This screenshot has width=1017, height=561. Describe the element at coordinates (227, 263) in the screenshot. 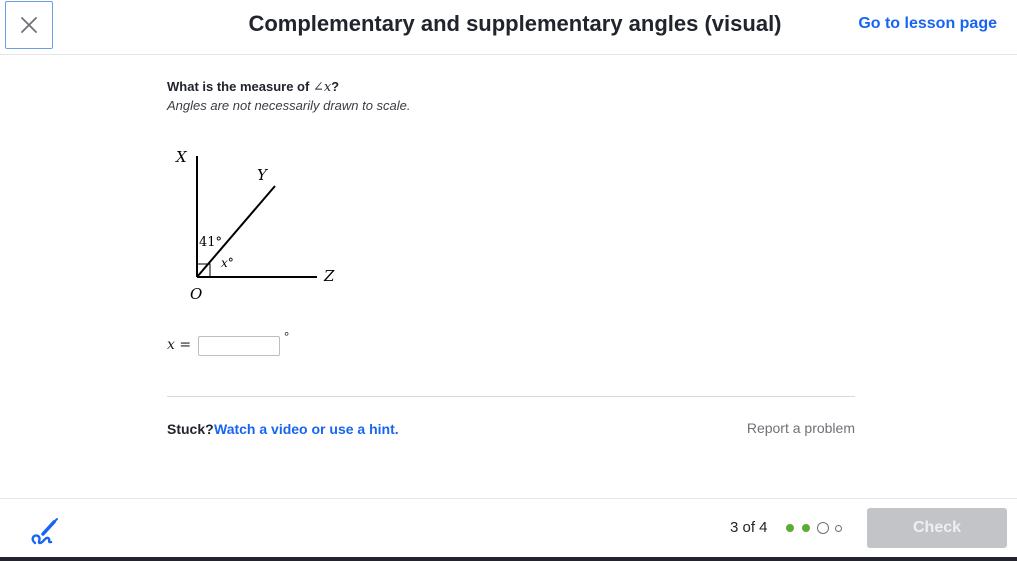

I see `label-angle-x: x°` at that location.